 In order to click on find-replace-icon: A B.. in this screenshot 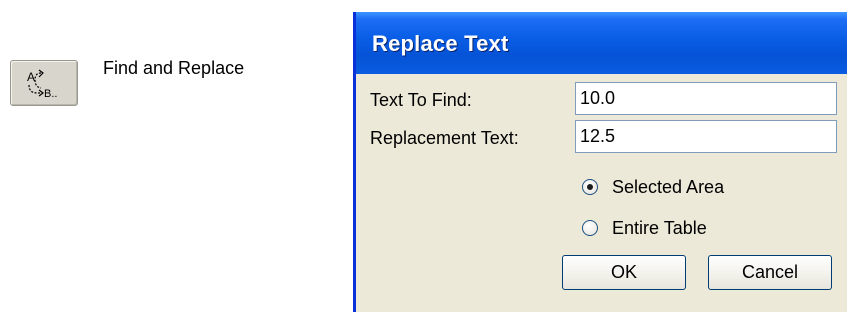, I will do `click(42, 84)`.